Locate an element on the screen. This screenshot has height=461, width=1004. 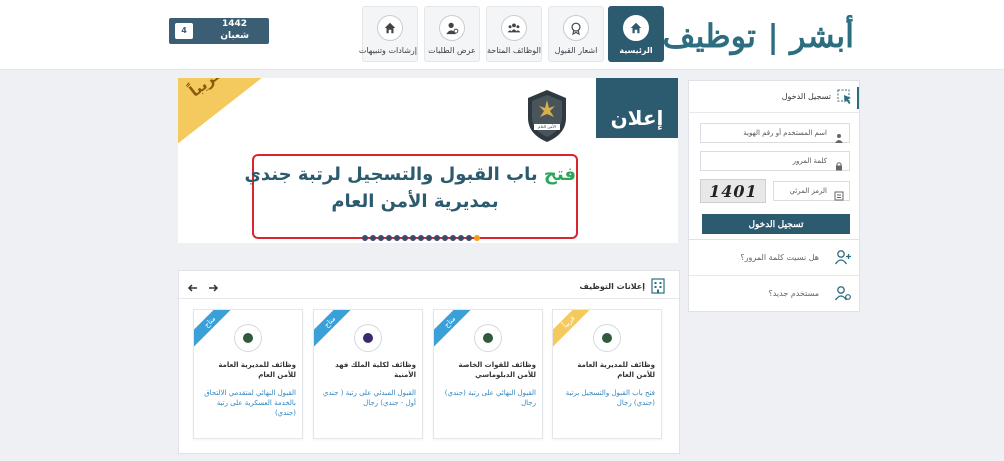
nav-label: عرض الطلبات is located at coordinates (452, 50).